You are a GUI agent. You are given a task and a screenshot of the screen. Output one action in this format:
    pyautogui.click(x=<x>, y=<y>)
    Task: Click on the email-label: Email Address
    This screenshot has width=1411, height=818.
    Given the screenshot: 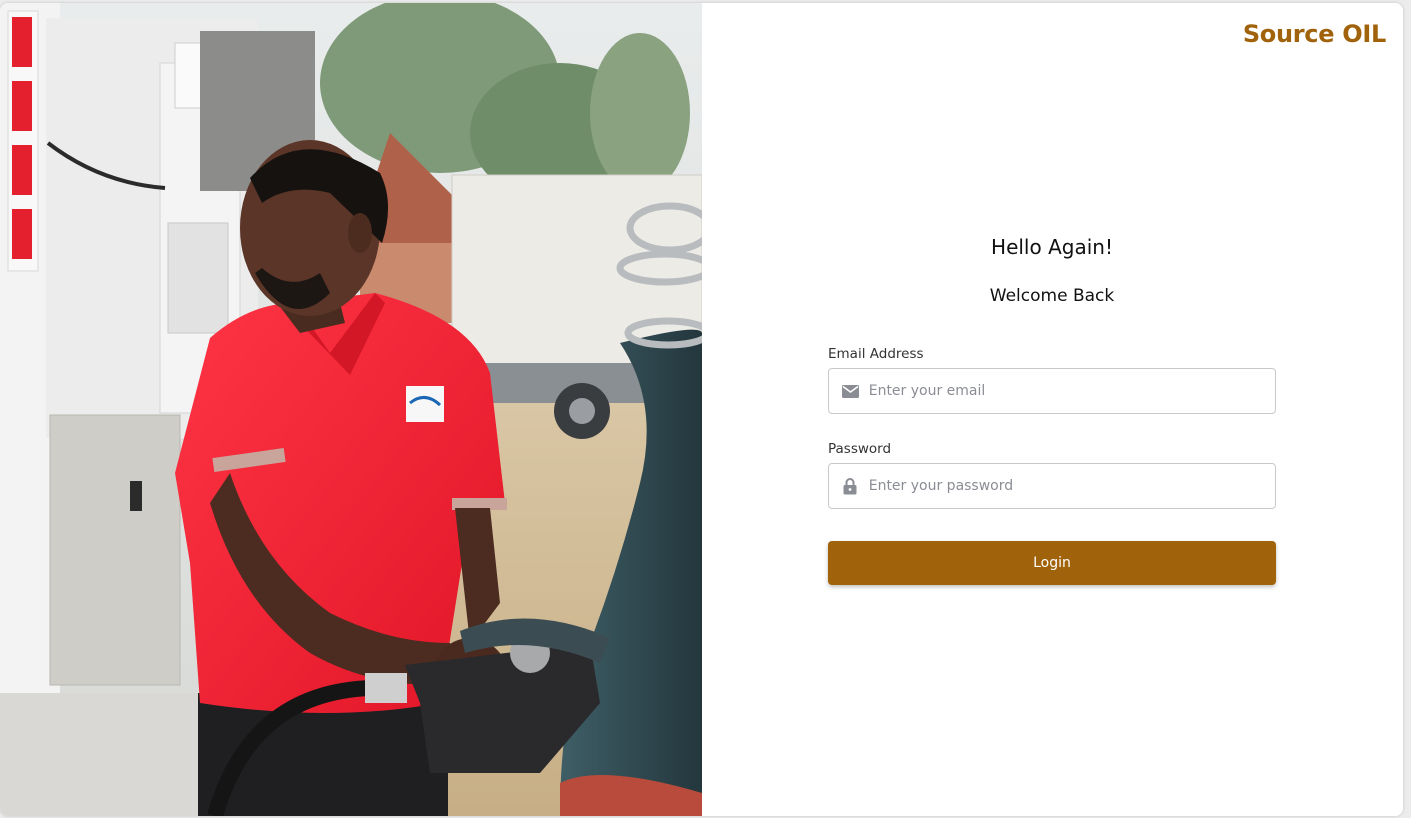 What is the action you would take?
    pyautogui.click(x=876, y=354)
    